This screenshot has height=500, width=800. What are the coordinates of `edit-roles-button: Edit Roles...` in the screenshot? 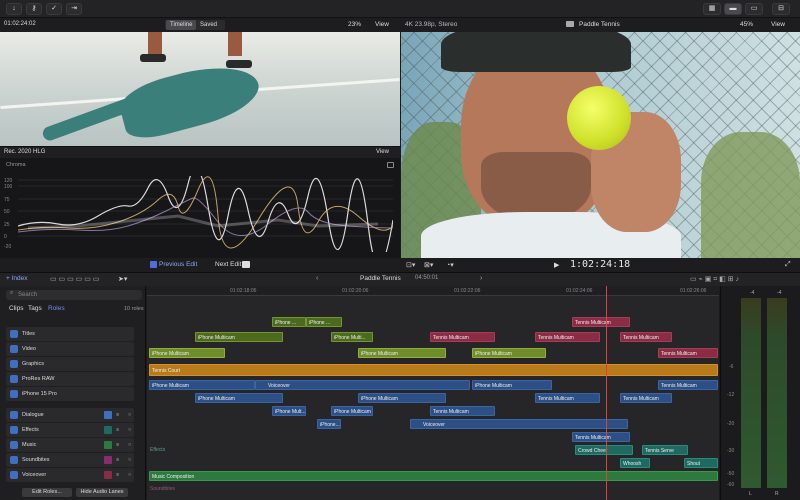 It's located at (47, 492).